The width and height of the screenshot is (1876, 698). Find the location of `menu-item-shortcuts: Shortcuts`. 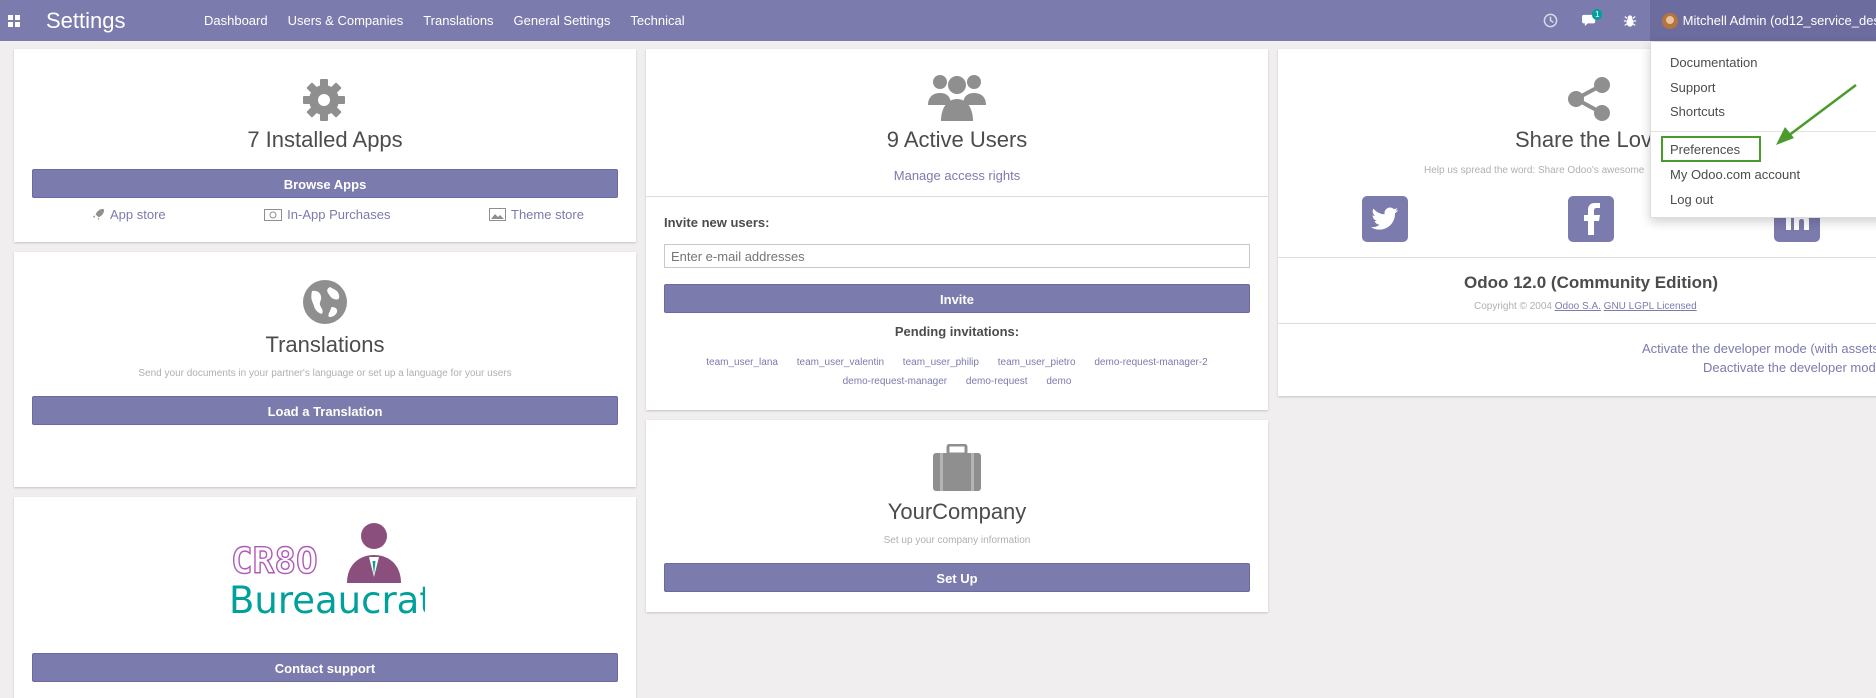

menu-item-shortcuts: Shortcuts is located at coordinates (1697, 111).